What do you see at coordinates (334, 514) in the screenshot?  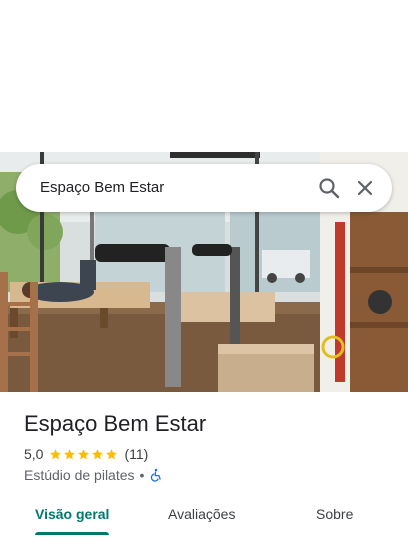 I see `tab-about: Sobre` at bounding box center [334, 514].